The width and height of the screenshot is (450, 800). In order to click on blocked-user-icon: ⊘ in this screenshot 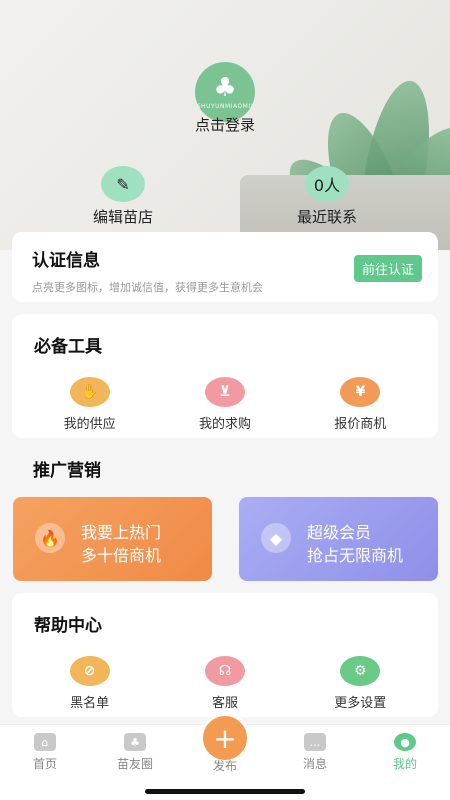, I will do `click(89, 671)`.